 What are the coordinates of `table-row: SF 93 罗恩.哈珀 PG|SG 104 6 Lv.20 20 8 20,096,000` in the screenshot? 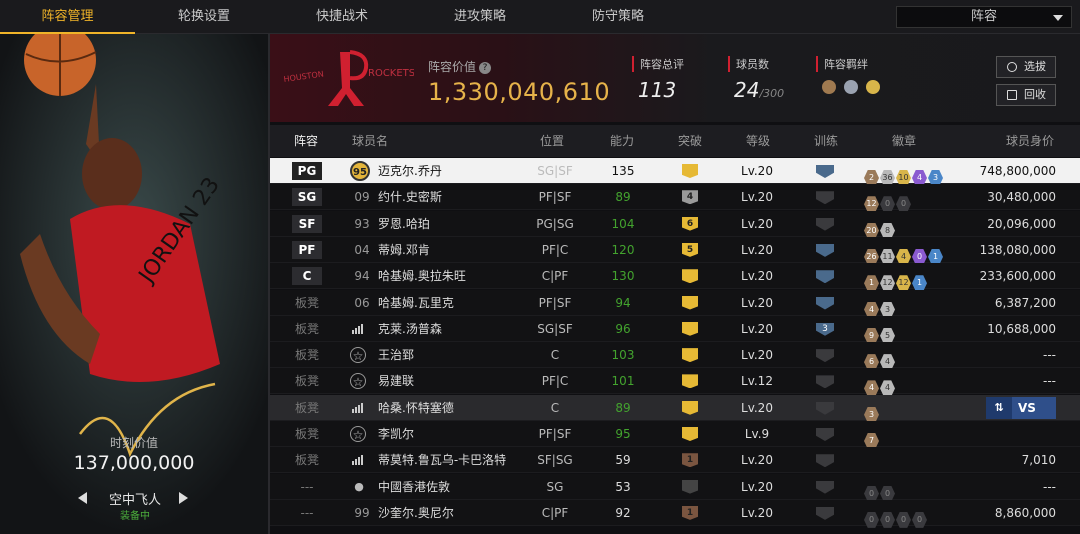 It's located at (675, 224).